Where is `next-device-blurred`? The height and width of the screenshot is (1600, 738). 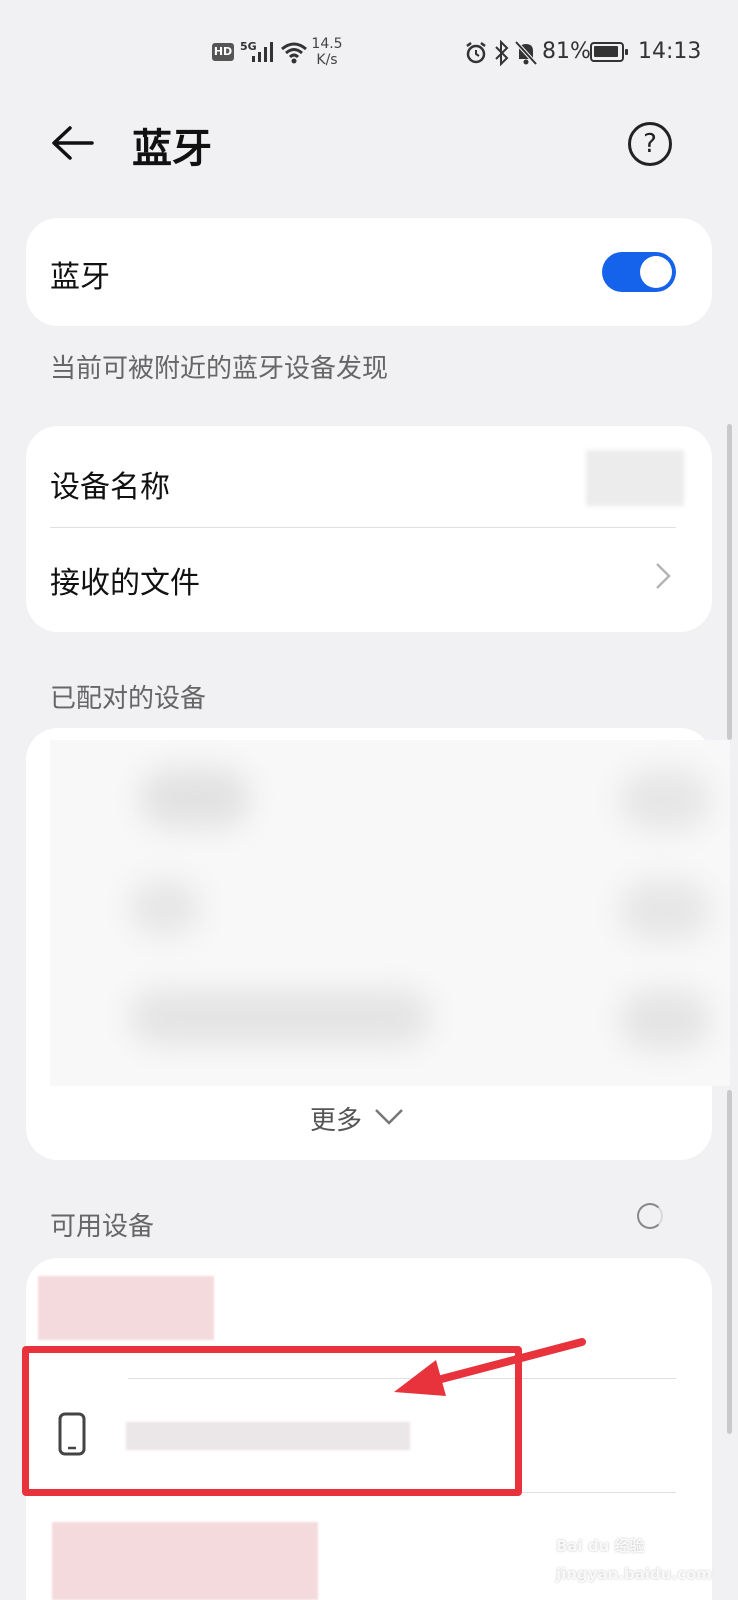
next-device-blurred is located at coordinates (185, 1561).